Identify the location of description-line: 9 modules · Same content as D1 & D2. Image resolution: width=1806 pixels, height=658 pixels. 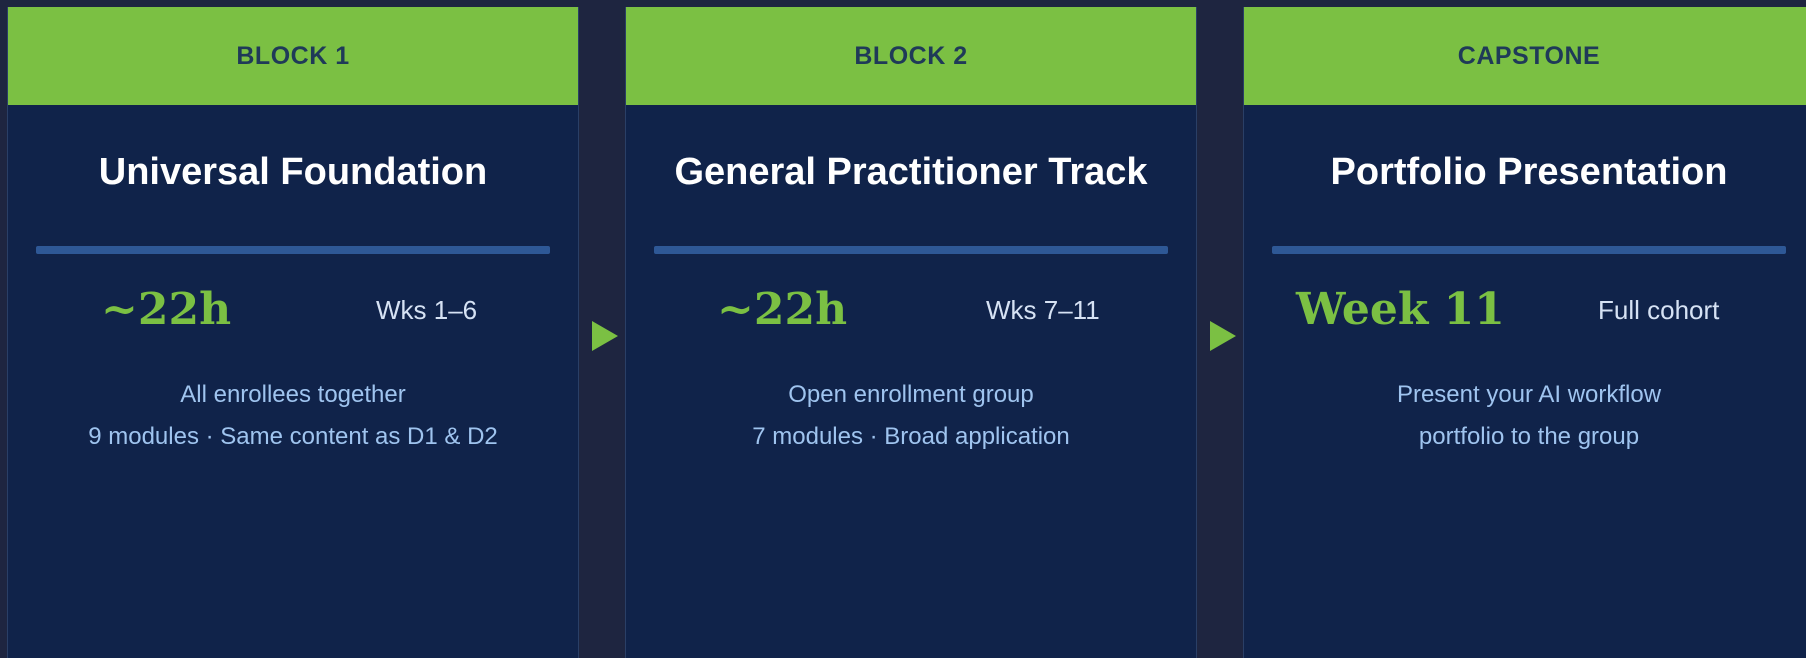
(293, 436).